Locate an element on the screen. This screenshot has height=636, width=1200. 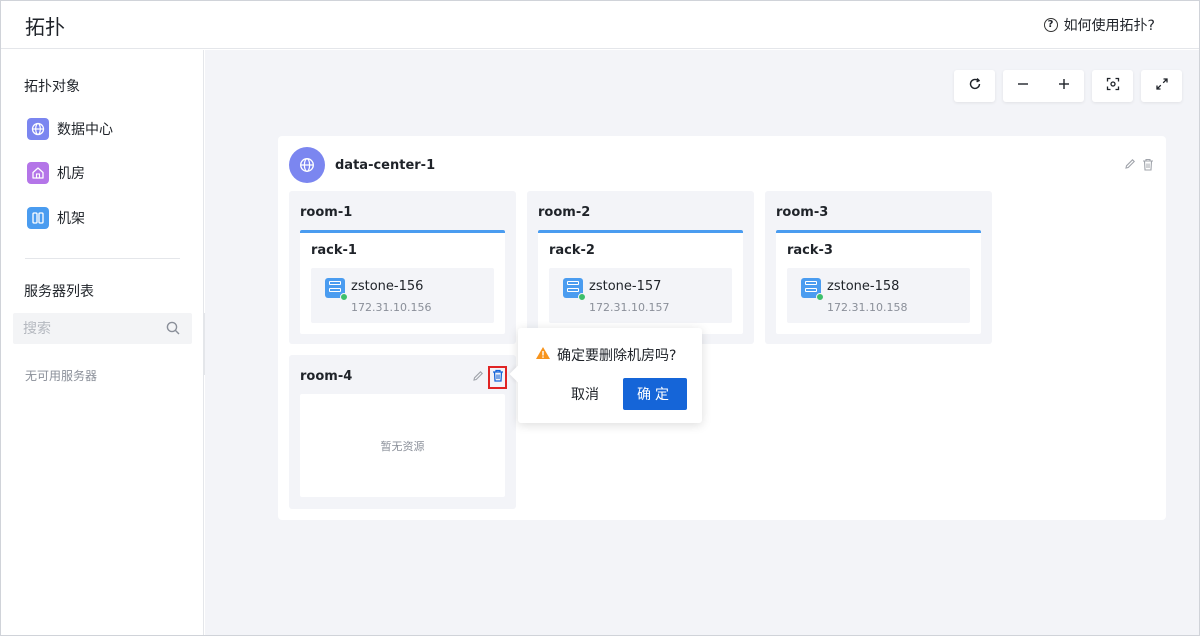
page-title: 拓扑 is located at coordinates (45, 27).